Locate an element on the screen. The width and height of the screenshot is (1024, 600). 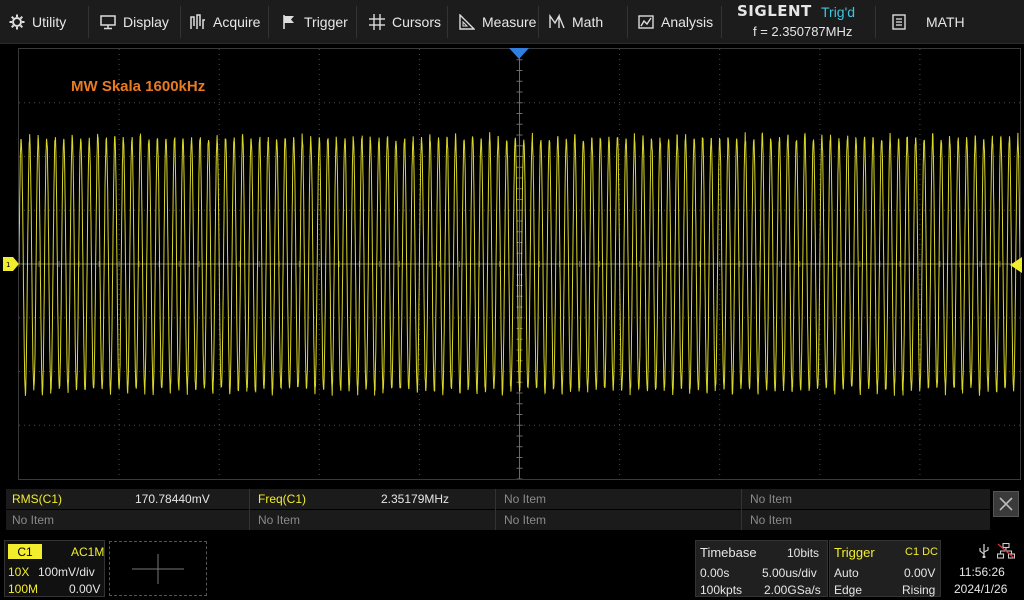
crosshair-icon is located at coordinates (377, 22).